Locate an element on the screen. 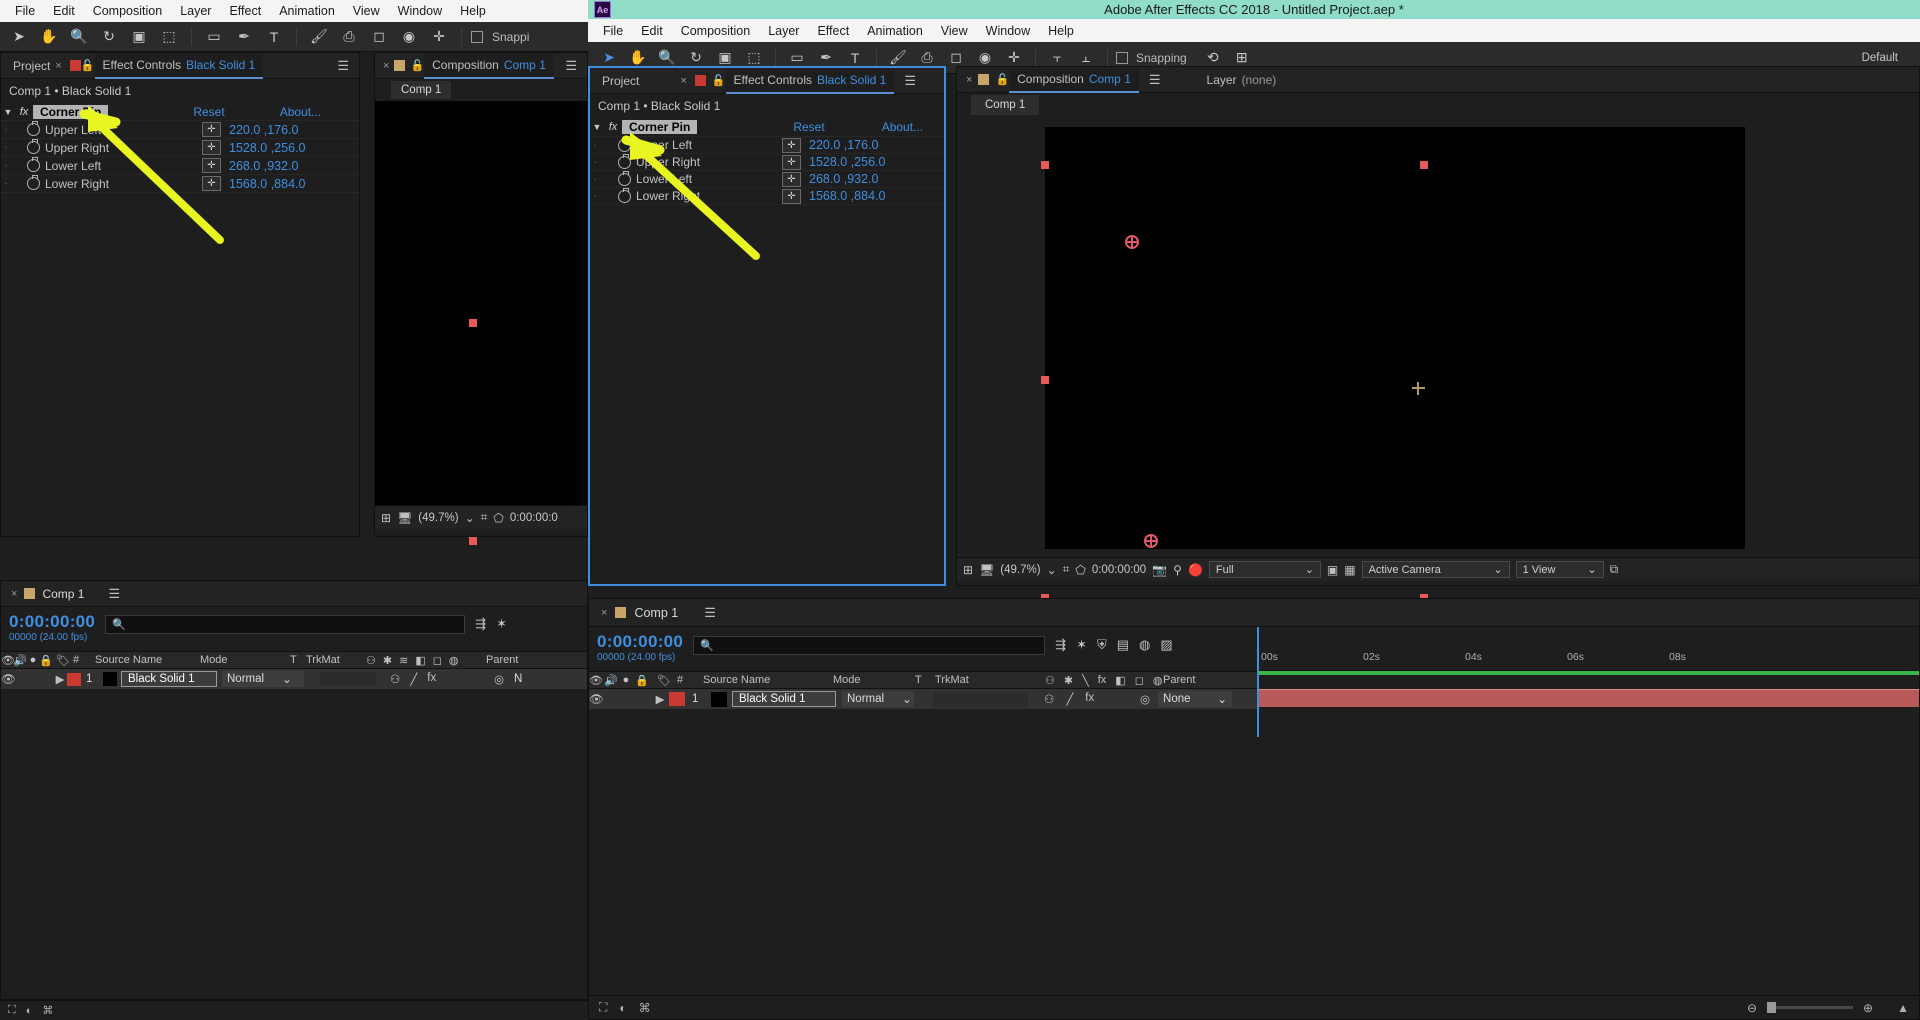  orbit-tool-icon: ↻ is located at coordinates (109, 37).